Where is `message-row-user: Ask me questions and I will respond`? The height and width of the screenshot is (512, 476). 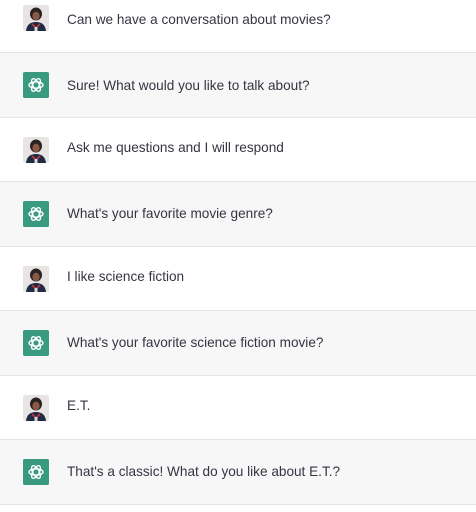
message-row-user: Ask me questions and I will respond is located at coordinates (238, 150).